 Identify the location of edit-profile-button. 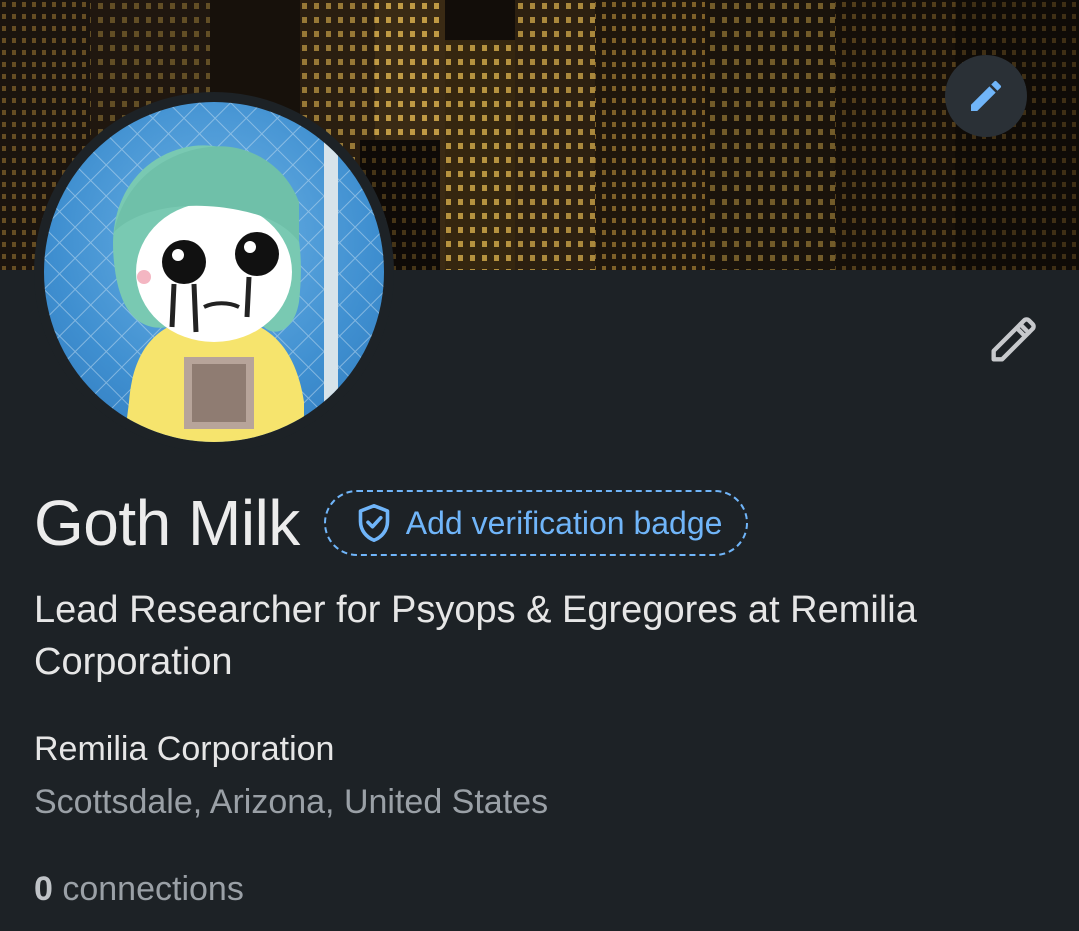
(1013, 340).